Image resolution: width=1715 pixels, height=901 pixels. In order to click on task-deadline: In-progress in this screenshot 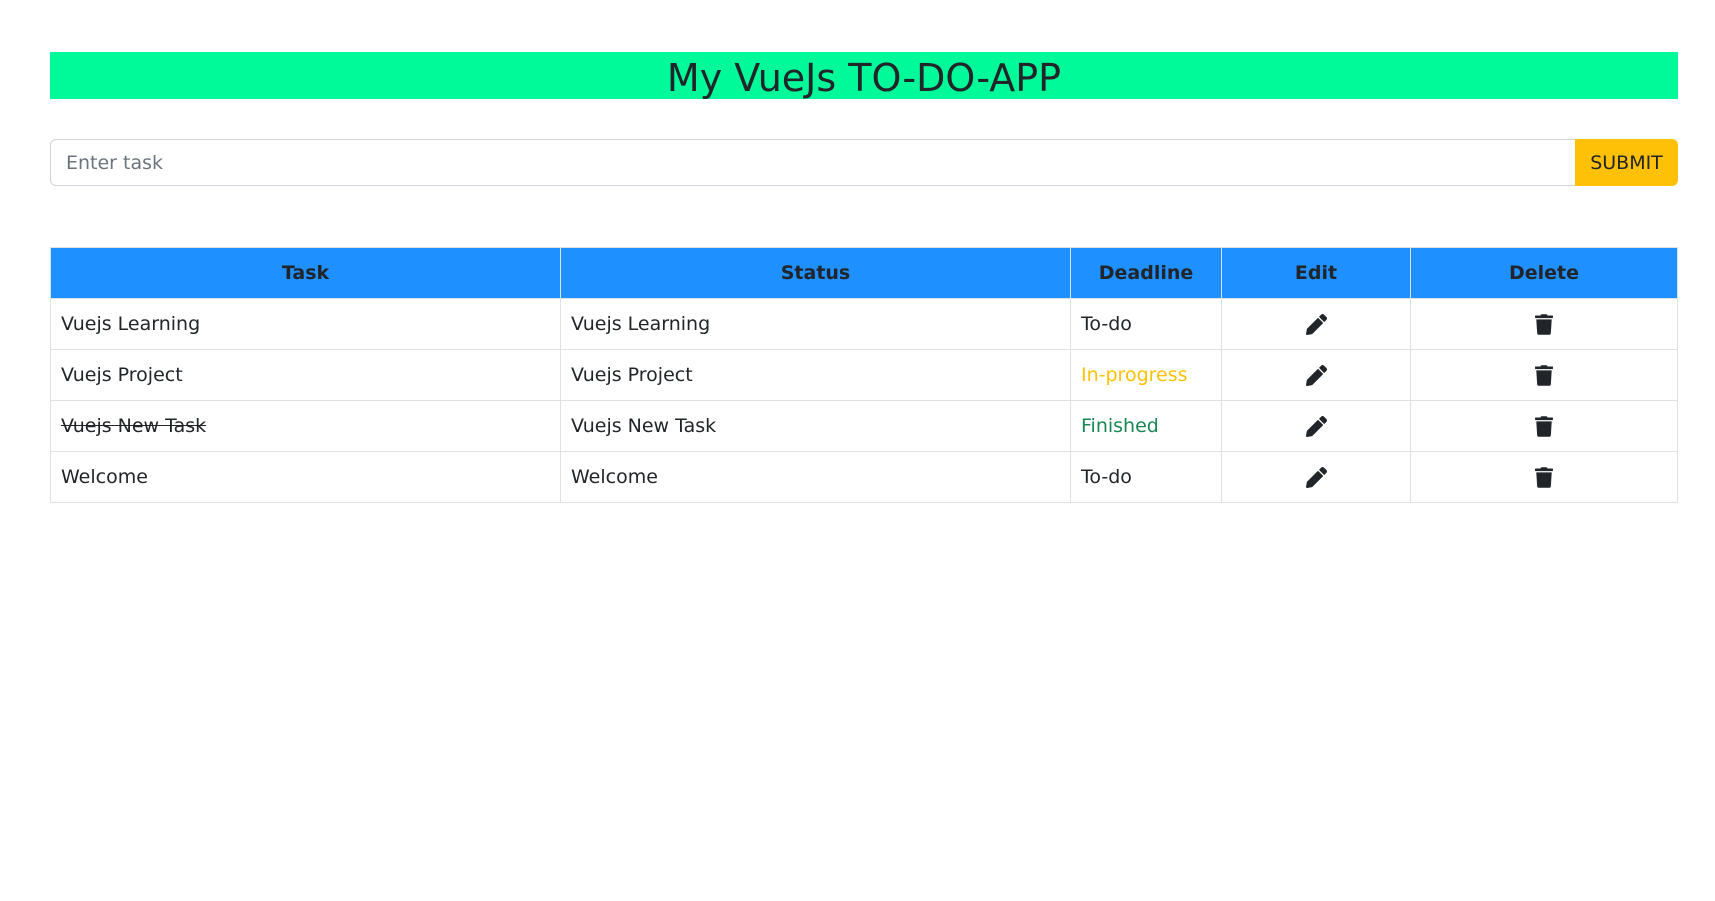, I will do `click(1146, 375)`.